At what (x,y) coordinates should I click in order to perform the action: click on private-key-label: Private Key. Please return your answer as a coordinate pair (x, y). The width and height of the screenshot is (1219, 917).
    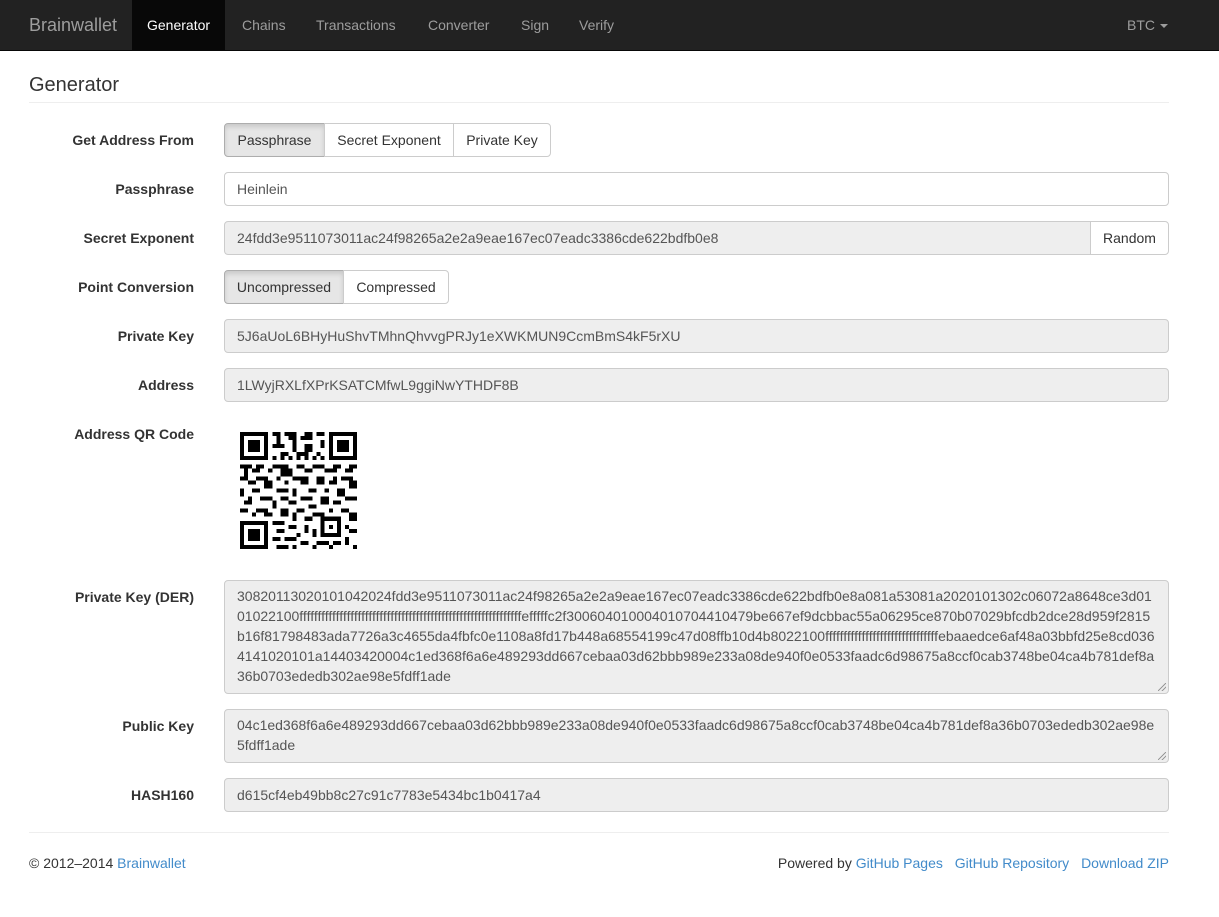
    Looking at the image, I should click on (155, 336).